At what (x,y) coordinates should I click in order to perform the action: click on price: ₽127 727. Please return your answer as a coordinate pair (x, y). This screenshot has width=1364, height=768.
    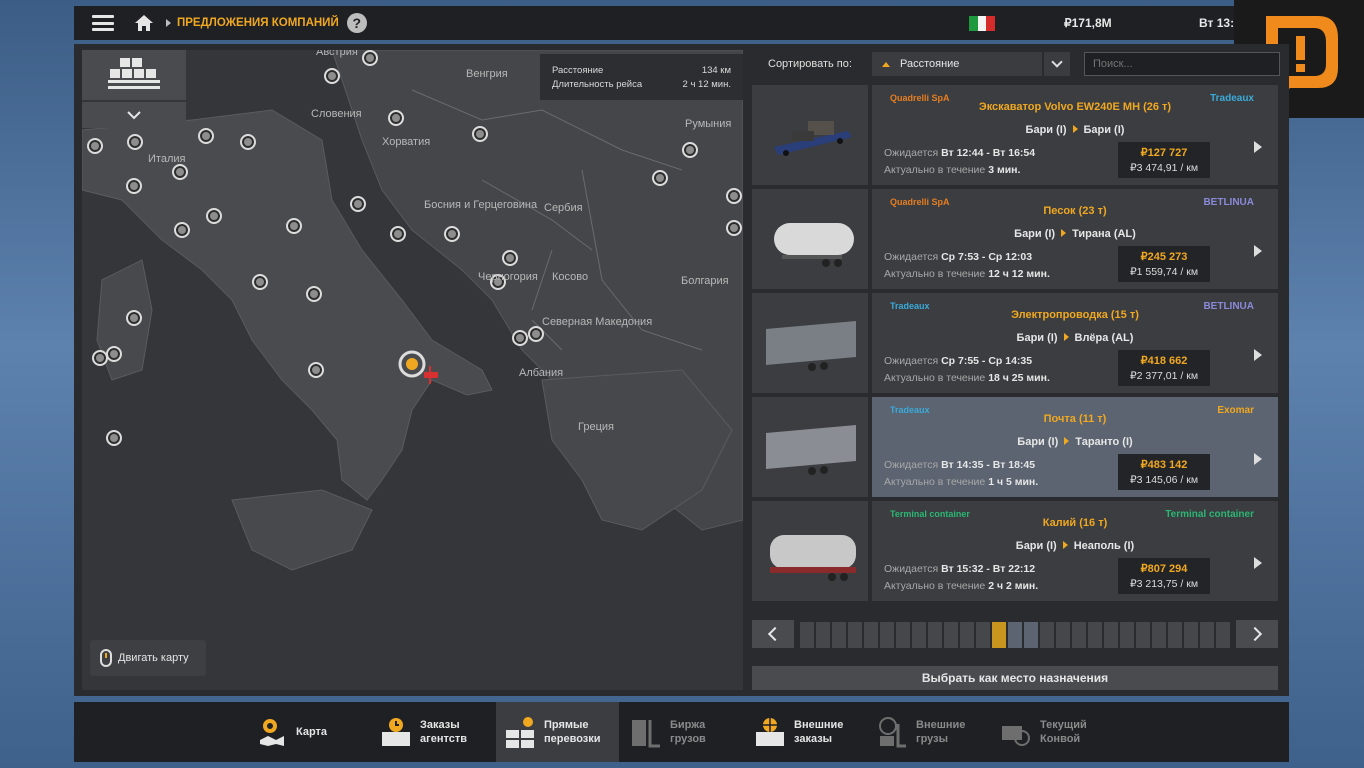
    Looking at the image, I should click on (1164, 153).